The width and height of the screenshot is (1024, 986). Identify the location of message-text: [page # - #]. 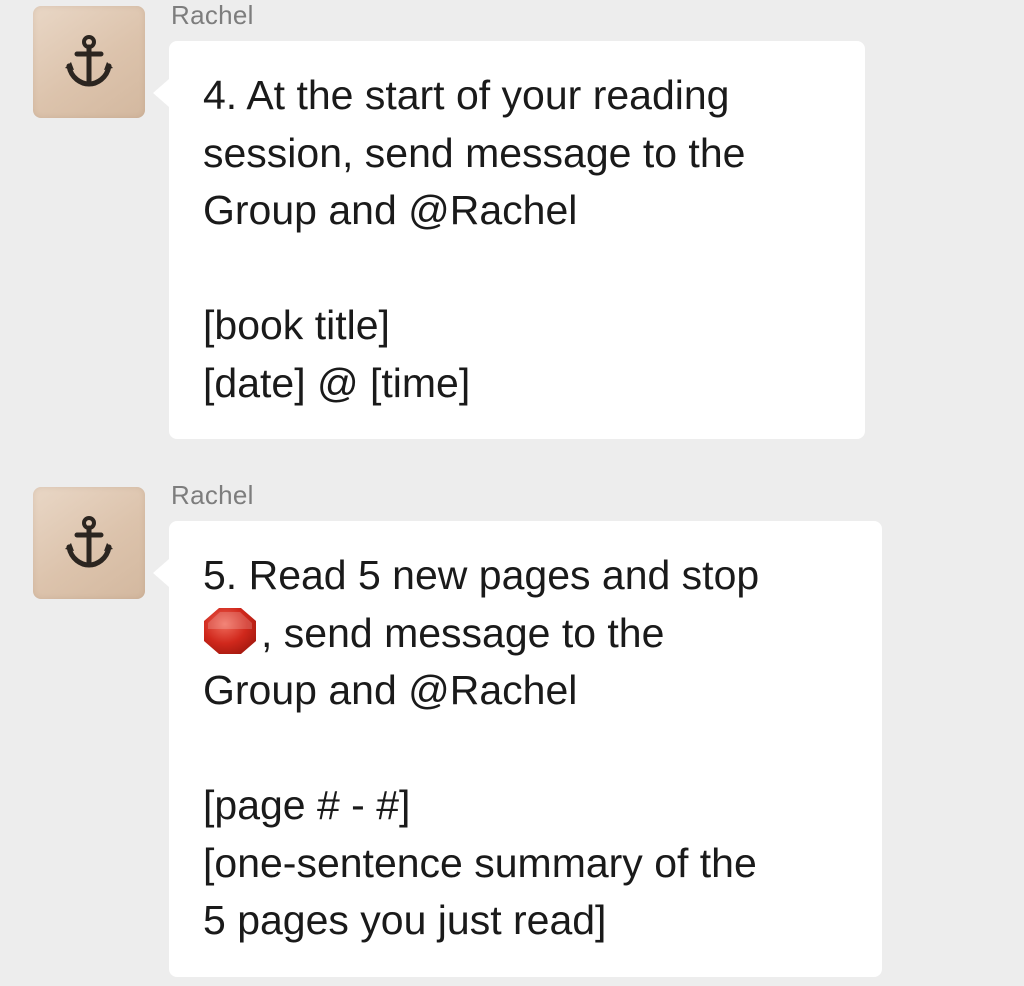
(307, 805).